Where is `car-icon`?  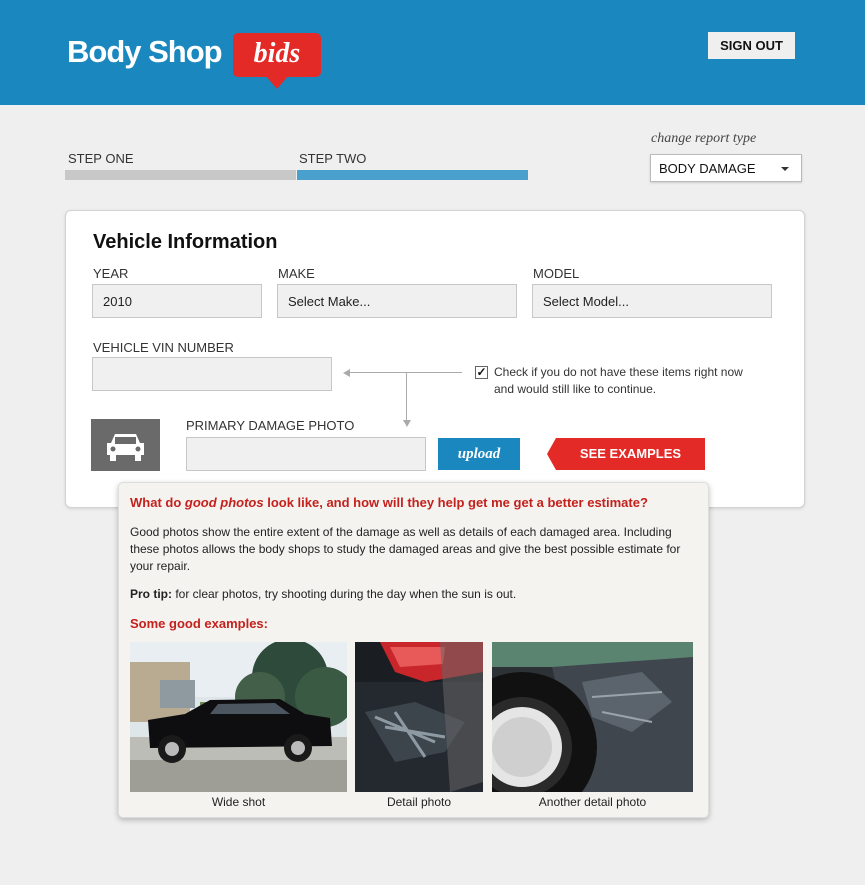
car-icon is located at coordinates (125, 445).